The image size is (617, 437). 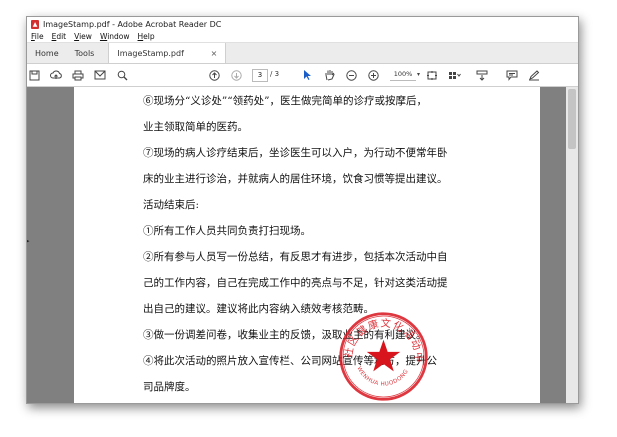 What do you see at coordinates (100, 75) in the screenshot?
I see `email-icon` at bounding box center [100, 75].